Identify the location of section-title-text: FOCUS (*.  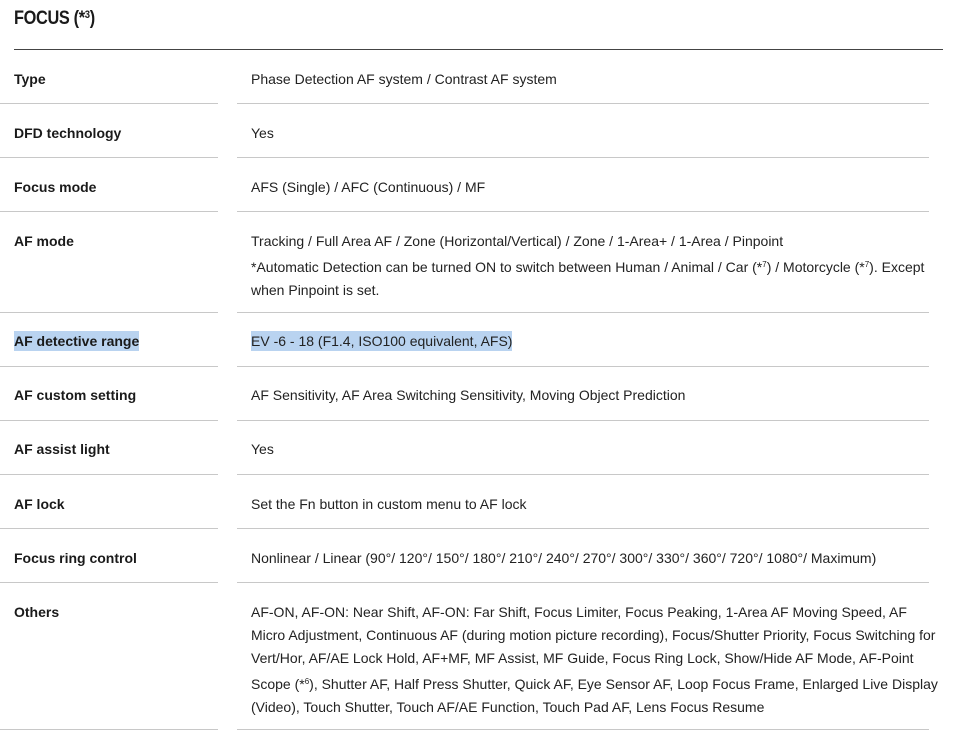
(49, 18).